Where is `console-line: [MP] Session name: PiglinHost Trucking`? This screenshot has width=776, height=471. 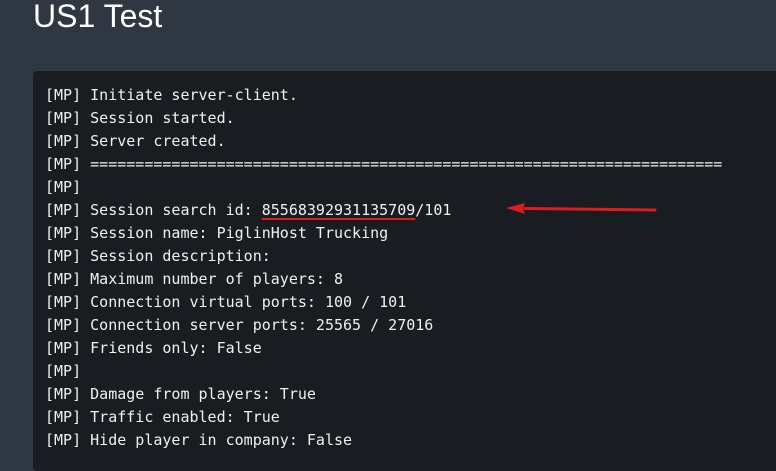
console-line: [MP] Session name: PiglinHost Trucking is located at coordinates (217, 233).